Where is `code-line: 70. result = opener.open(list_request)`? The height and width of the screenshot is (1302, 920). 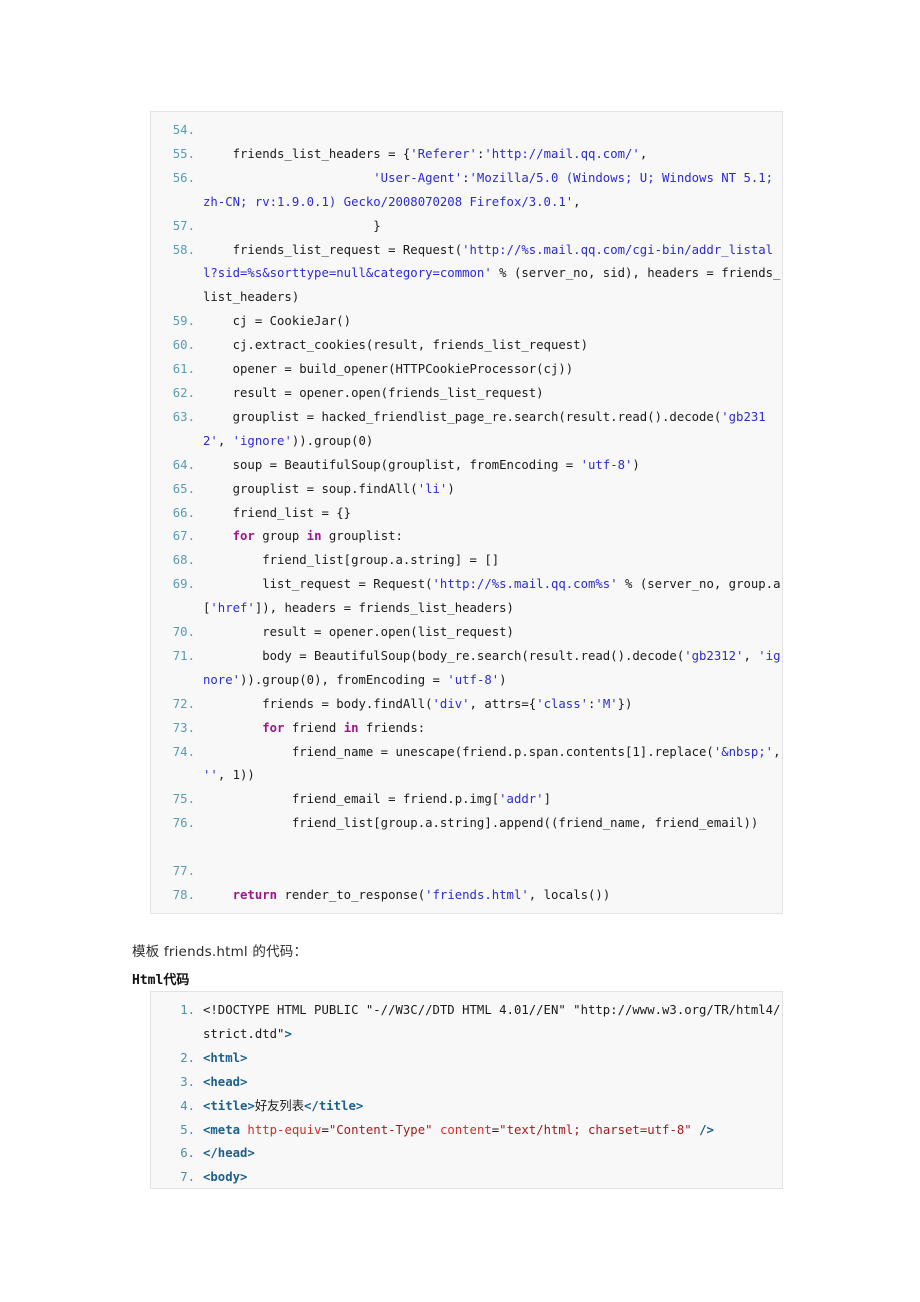
code-line: 70. result = opener.open(list_request) is located at coordinates (466, 633).